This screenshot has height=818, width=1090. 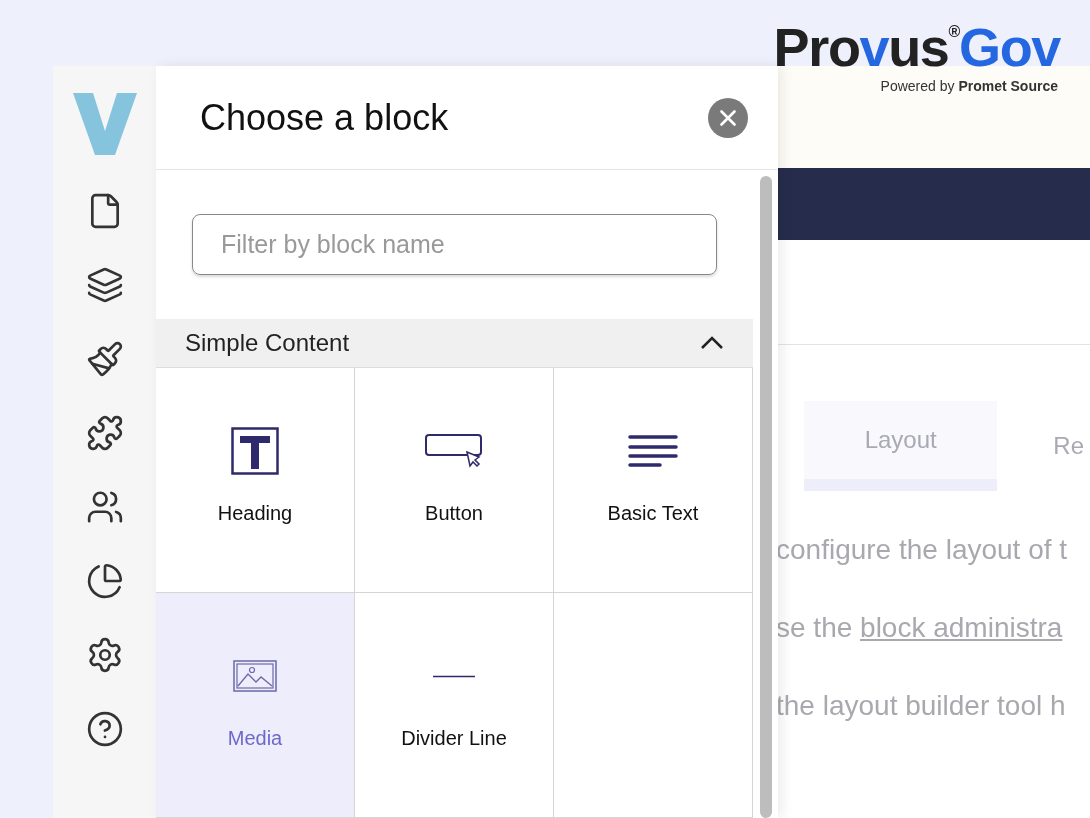 What do you see at coordinates (255, 451) in the screenshot?
I see `heading-icon` at bounding box center [255, 451].